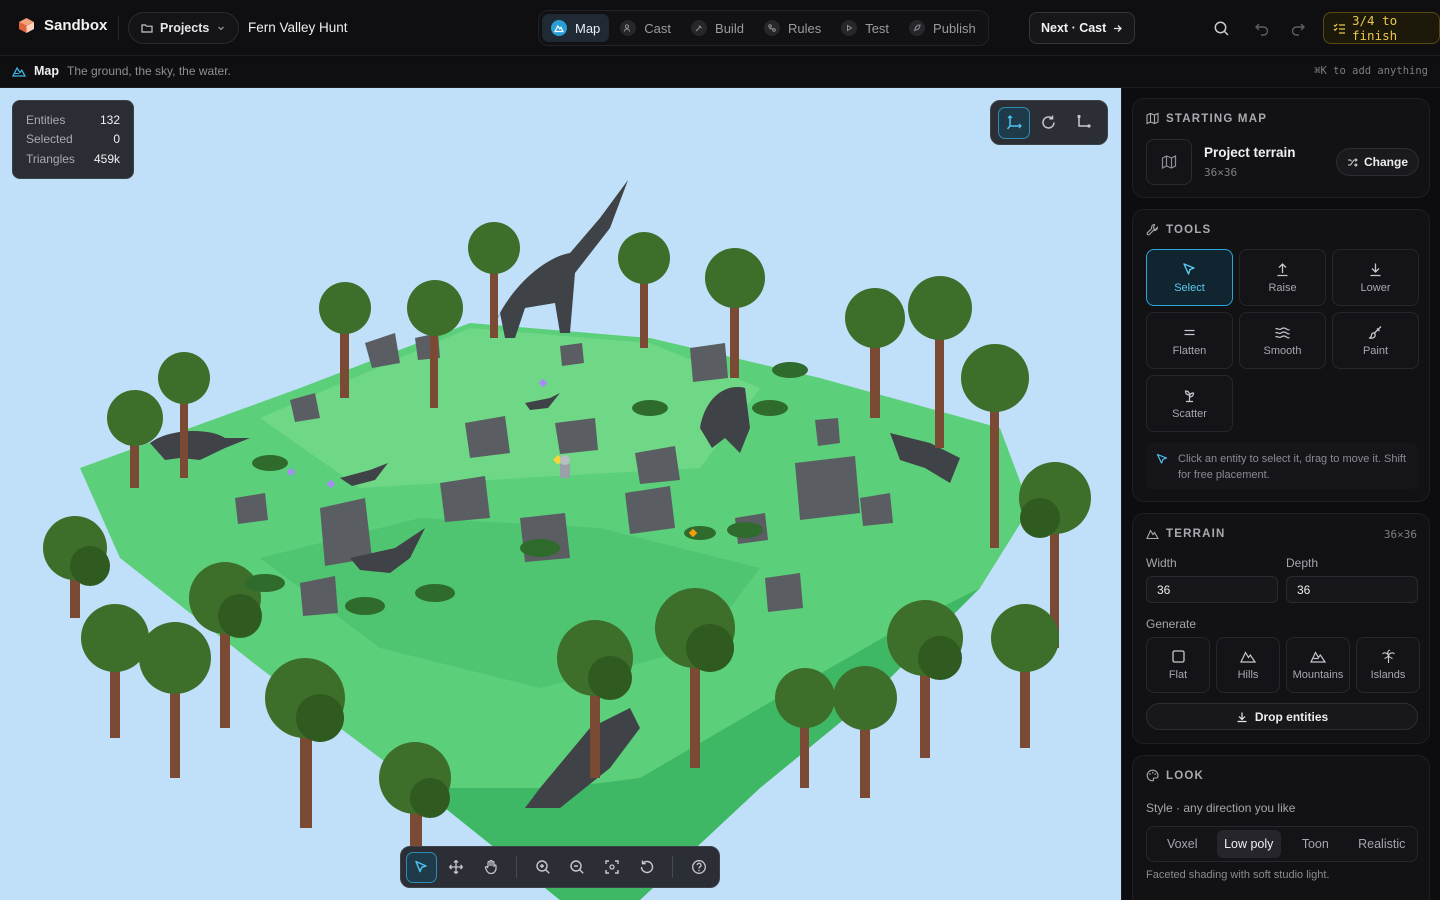 The image size is (1440, 900). I want to click on progress-badge: 3/4 to finish, so click(1381, 28).